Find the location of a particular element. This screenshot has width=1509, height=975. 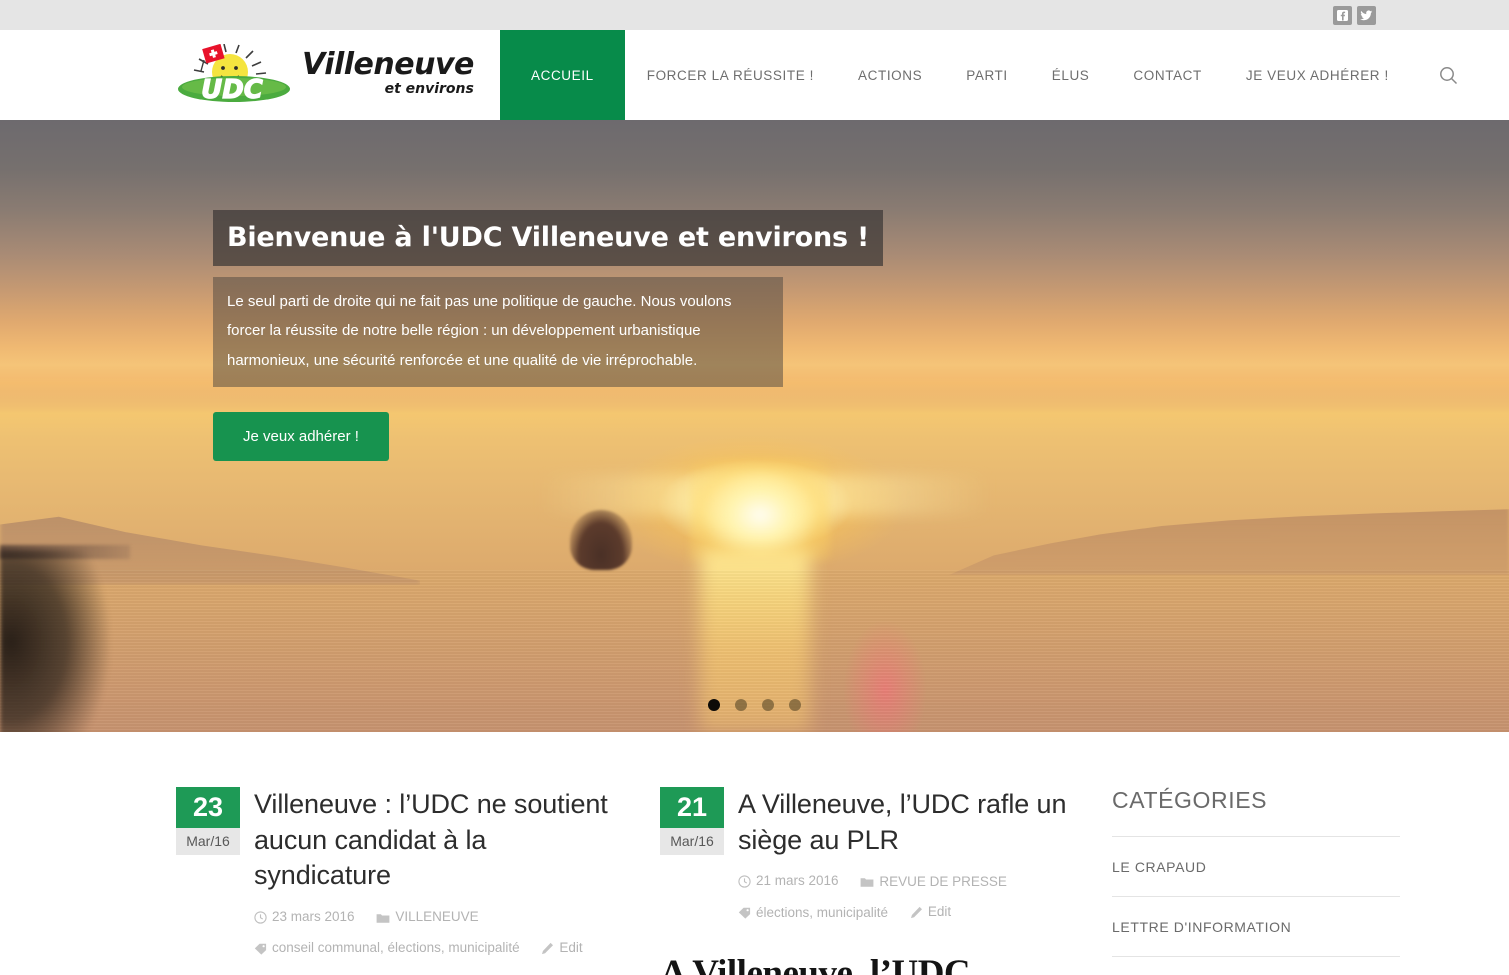

facebook-icon is located at coordinates (1342, 15).